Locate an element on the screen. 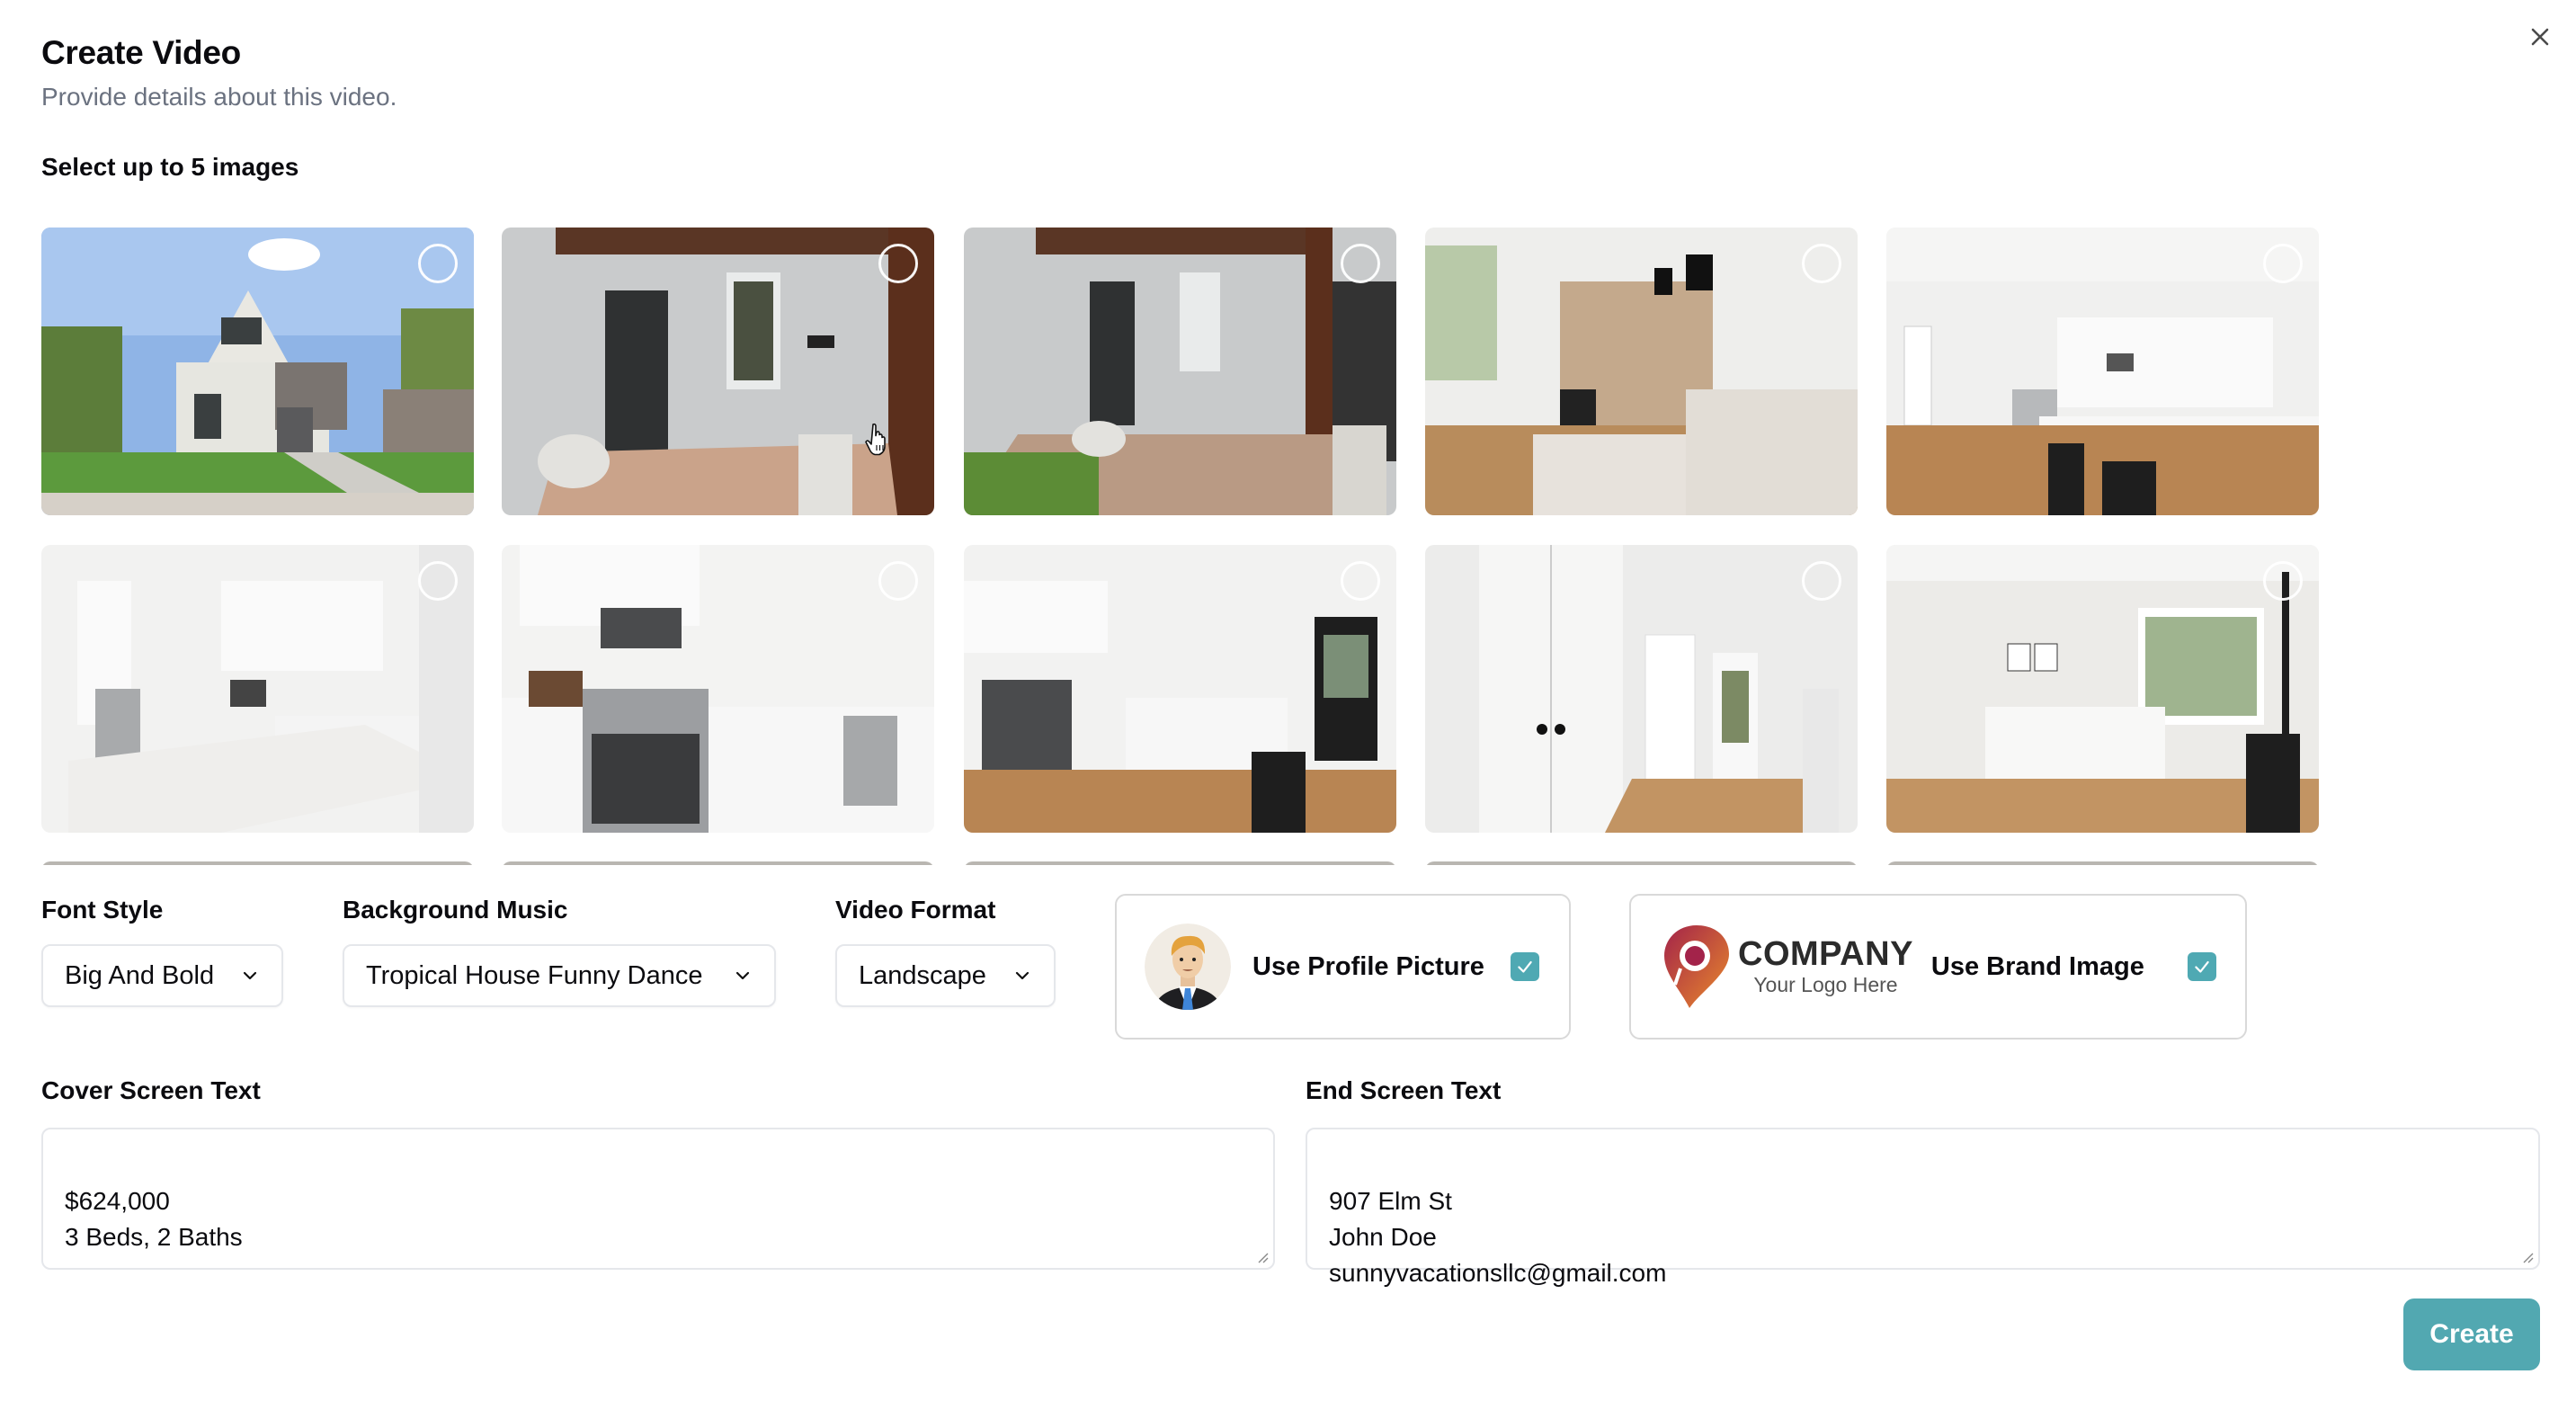  photo-kitchen-island-door is located at coordinates (1180, 689).